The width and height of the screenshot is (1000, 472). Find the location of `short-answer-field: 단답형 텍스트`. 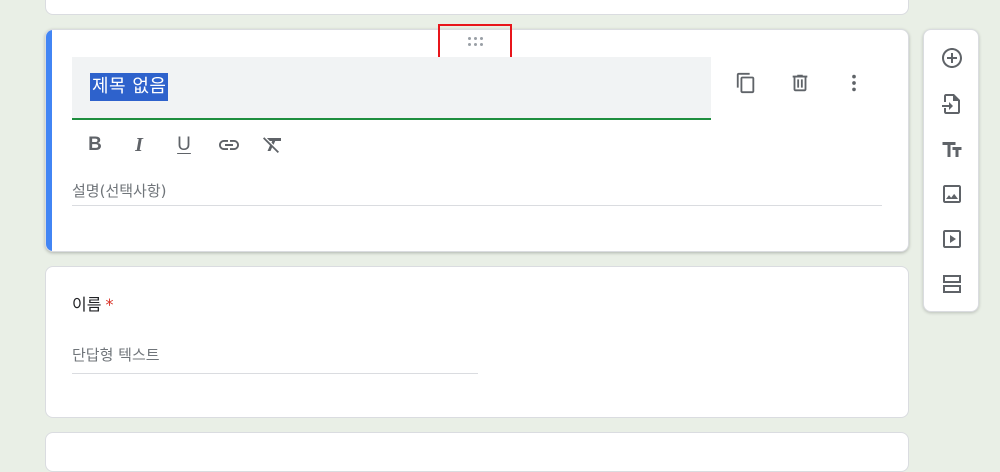

short-answer-field: 단답형 텍스트 is located at coordinates (275, 358).